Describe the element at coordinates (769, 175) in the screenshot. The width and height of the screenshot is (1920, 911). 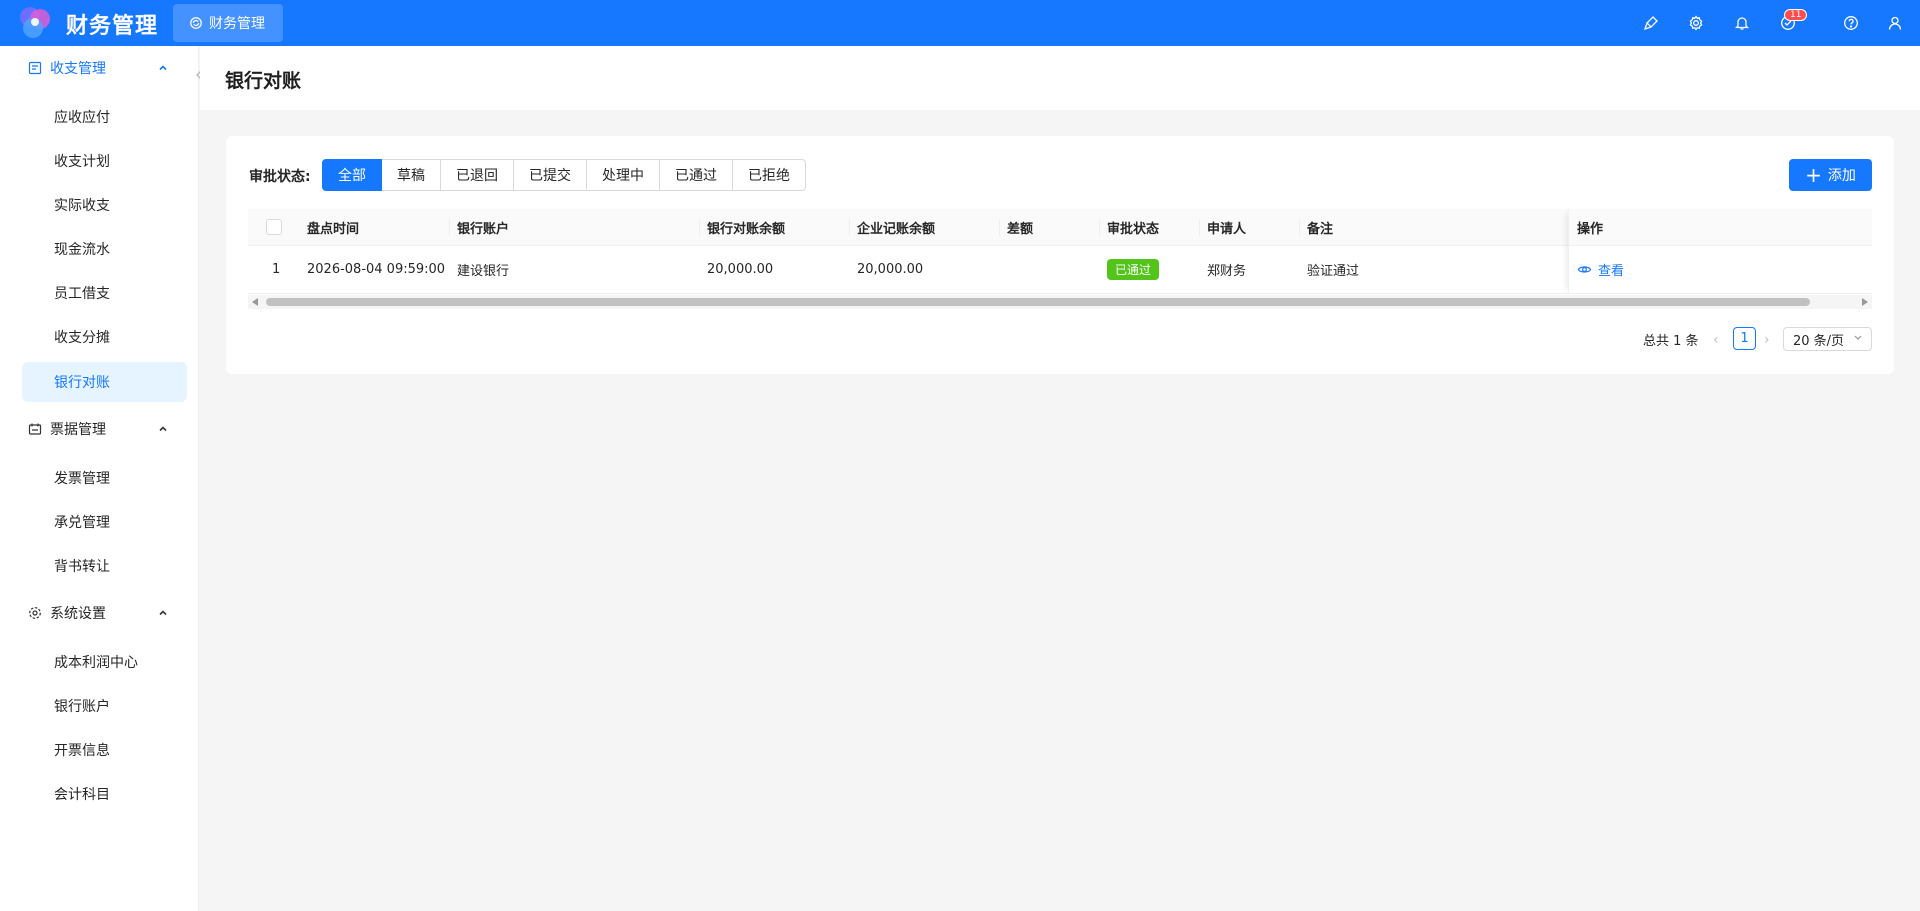
I see `filter-option-rejected: 已拒绝` at that location.